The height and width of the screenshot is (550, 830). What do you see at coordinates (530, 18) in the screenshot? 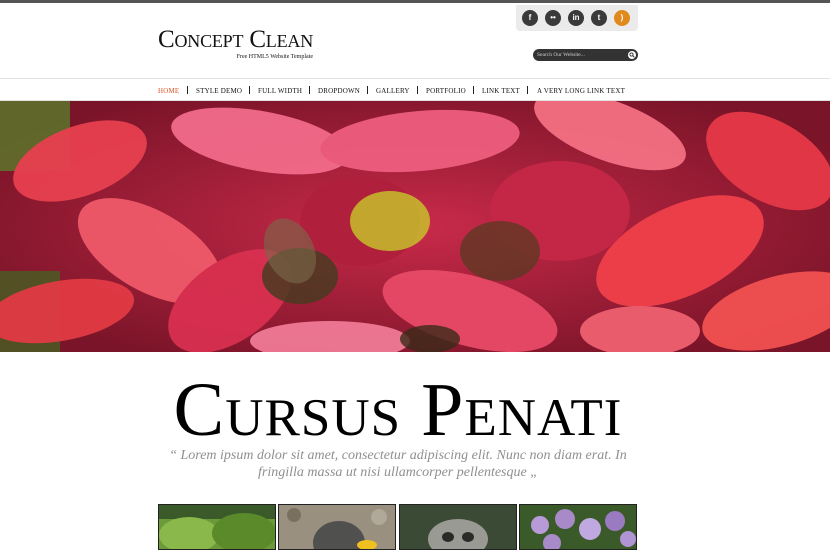
I see `facebook-icon: f` at bounding box center [530, 18].